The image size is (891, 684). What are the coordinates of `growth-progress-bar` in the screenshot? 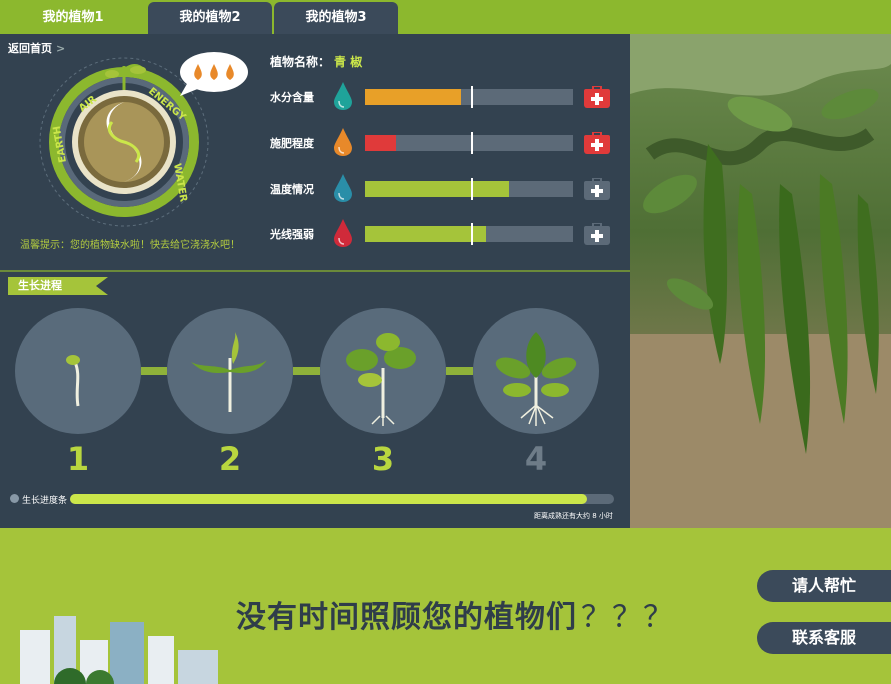 It's located at (342, 499).